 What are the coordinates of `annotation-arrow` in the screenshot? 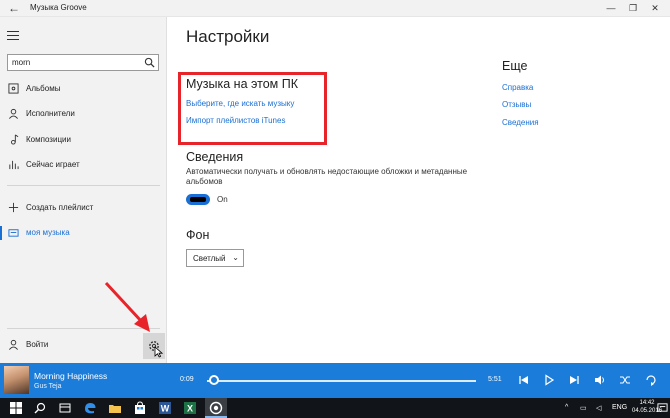 It's located at (127, 306).